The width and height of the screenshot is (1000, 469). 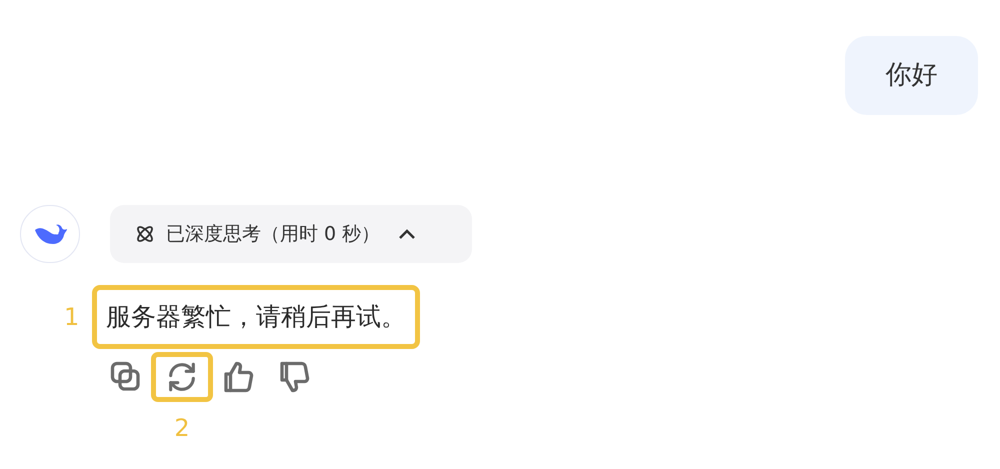 What do you see at coordinates (911, 75) in the screenshot?
I see `user-message-bubble: 你好` at bounding box center [911, 75].